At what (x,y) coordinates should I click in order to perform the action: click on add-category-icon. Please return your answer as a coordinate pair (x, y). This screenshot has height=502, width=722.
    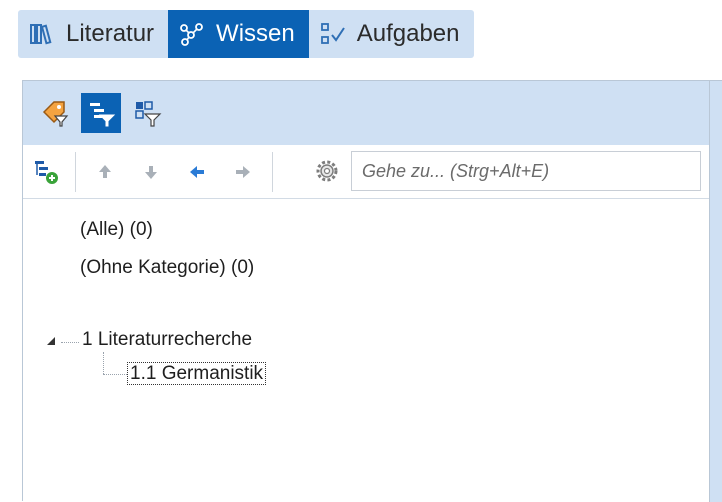
    Looking at the image, I should click on (46, 172).